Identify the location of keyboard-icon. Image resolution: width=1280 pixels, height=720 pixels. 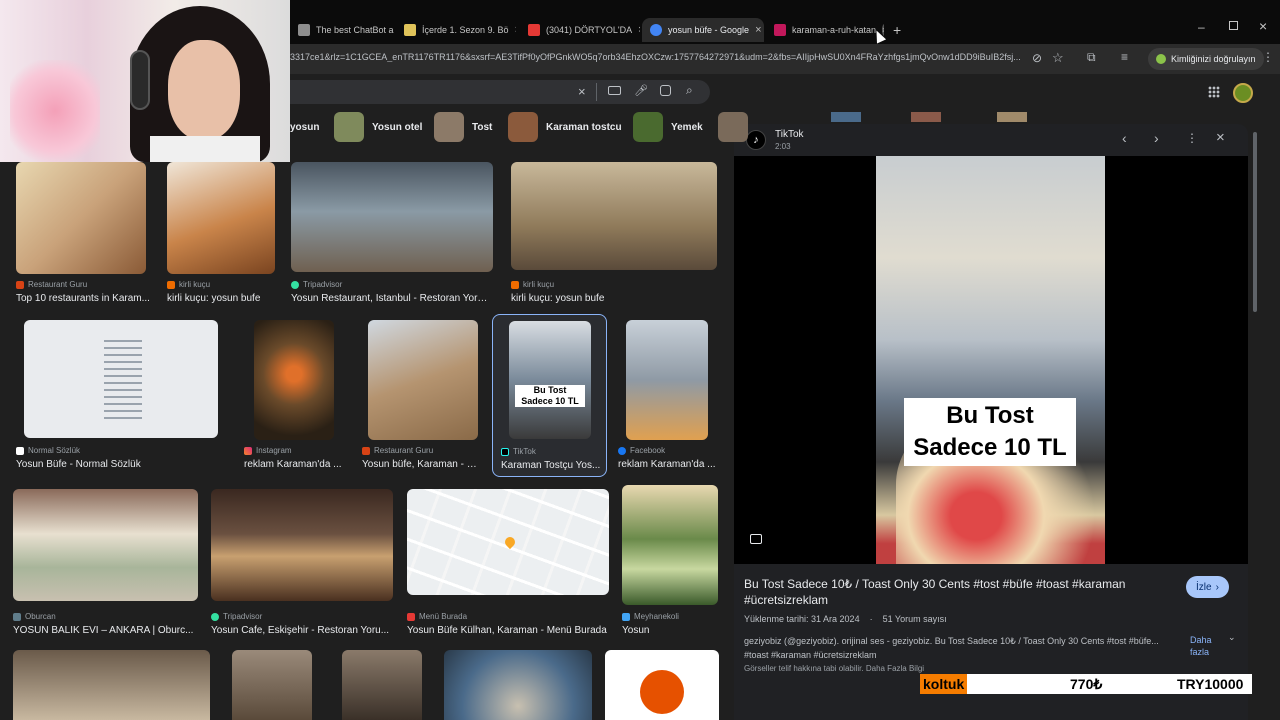
(614, 90).